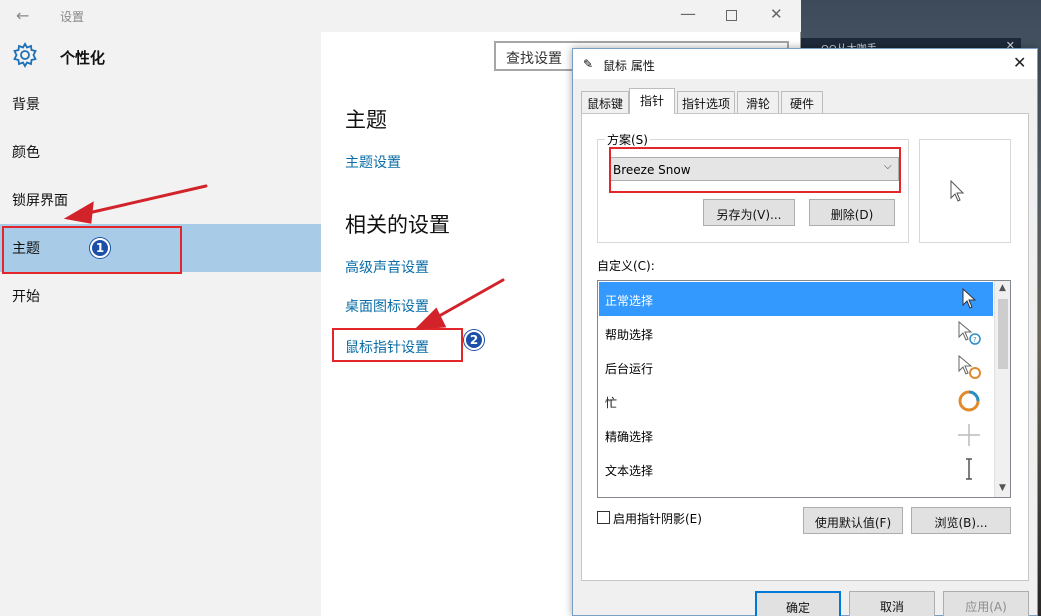 This screenshot has height=616, width=1041. What do you see at coordinates (796, 333) in the screenshot?
I see `list-item-help-select: 帮助选择 ?` at bounding box center [796, 333].